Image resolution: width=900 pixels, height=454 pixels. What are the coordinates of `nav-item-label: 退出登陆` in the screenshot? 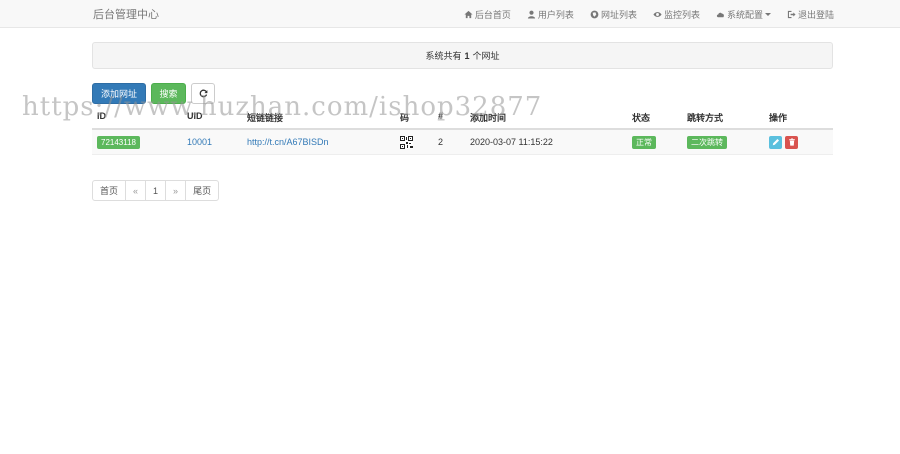 It's located at (815, 14).